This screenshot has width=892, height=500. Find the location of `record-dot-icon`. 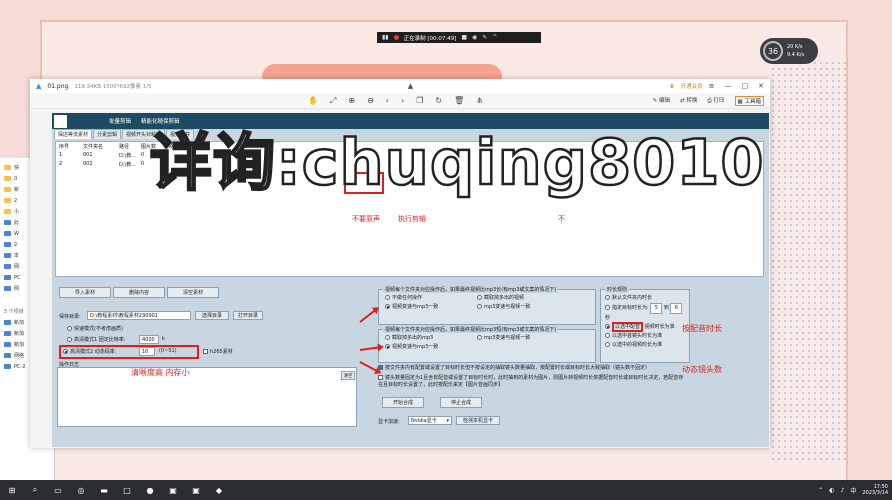

record-dot-icon is located at coordinates (396, 37).